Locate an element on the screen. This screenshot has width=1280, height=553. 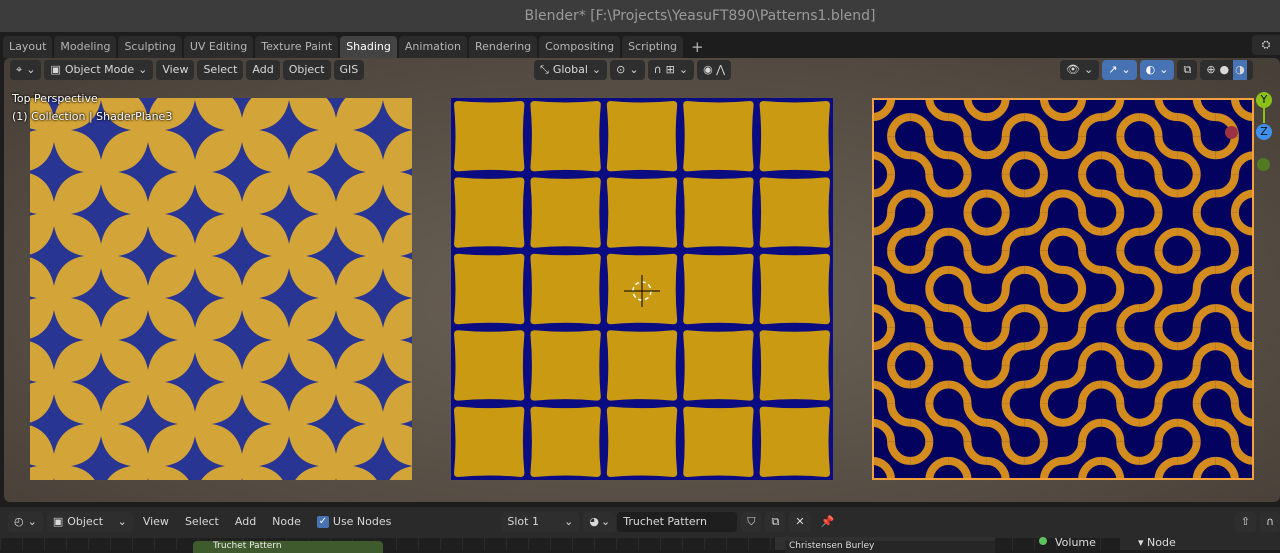
material-name-field: Truchet Pattern is located at coordinates (677, 522).